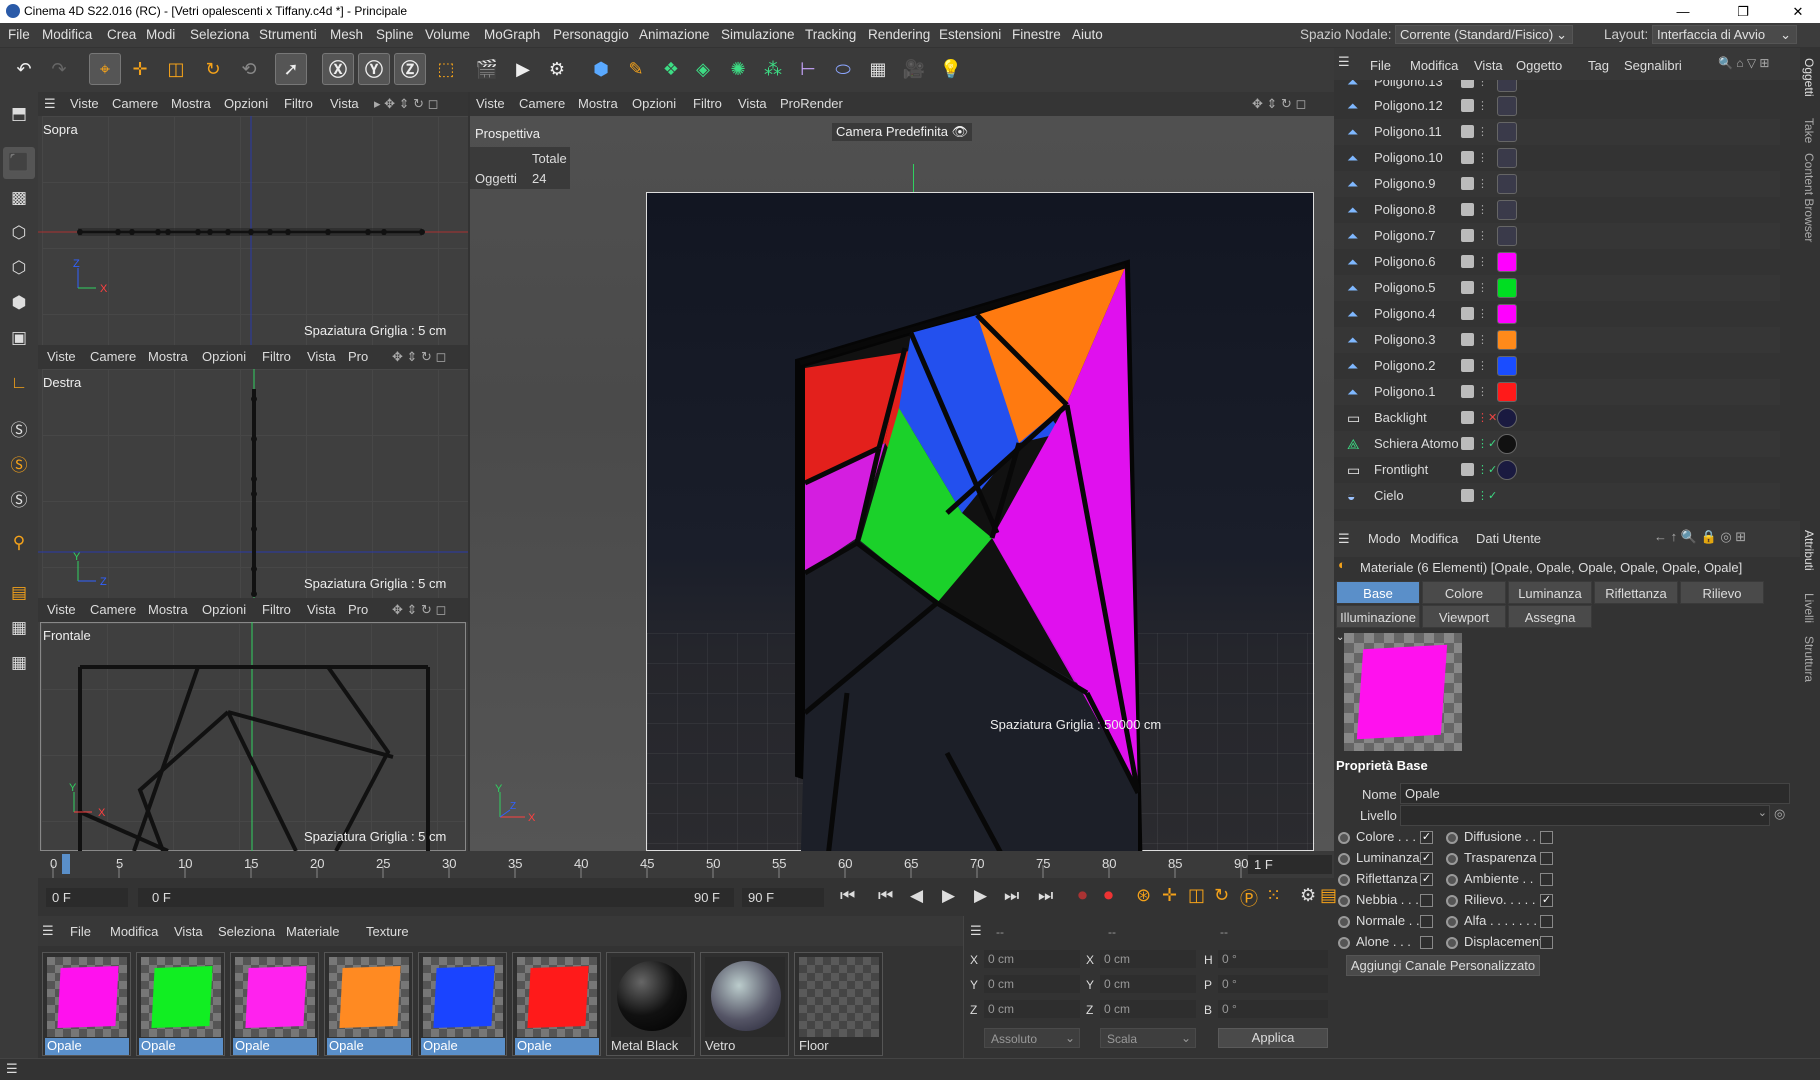  I want to click on om-menu-modifica: Modifica, so click(1434, 65).